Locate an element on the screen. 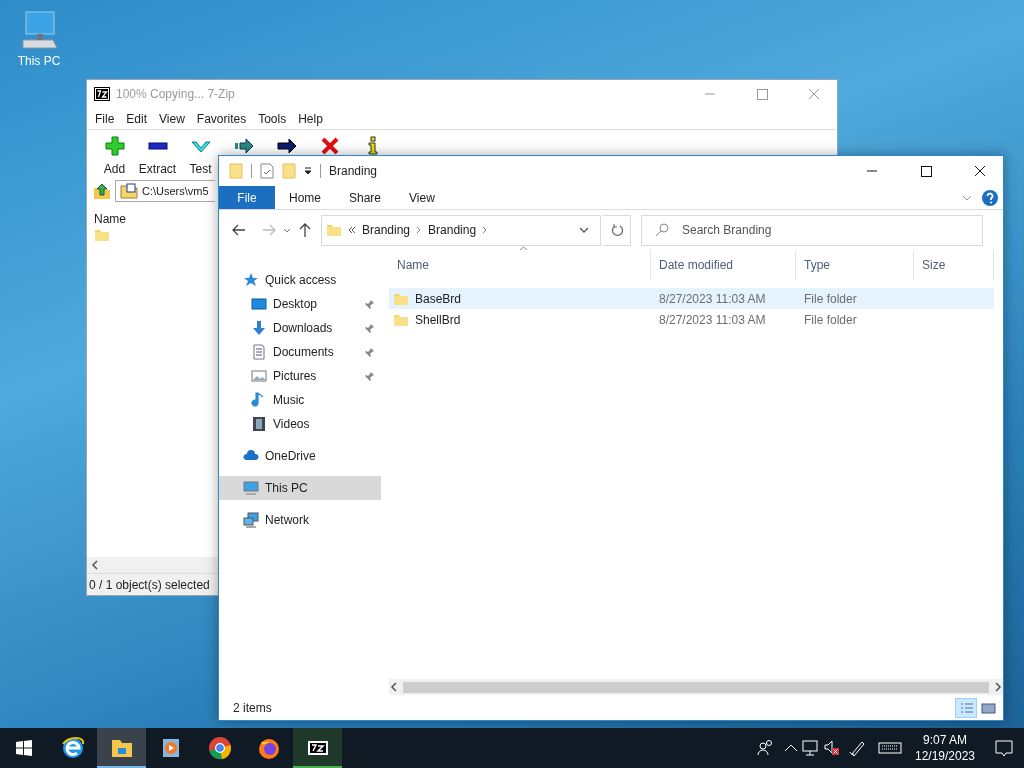  film-icon is located at coordinates (259, 424).